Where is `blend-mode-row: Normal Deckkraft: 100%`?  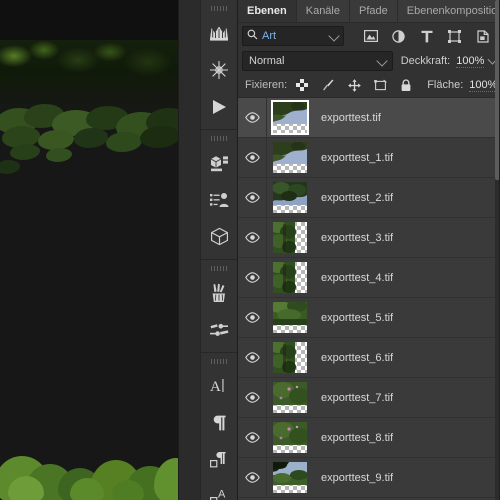
blend-mode-row: Normal Deckkraft: 100% is located at coordinates (369, 61).